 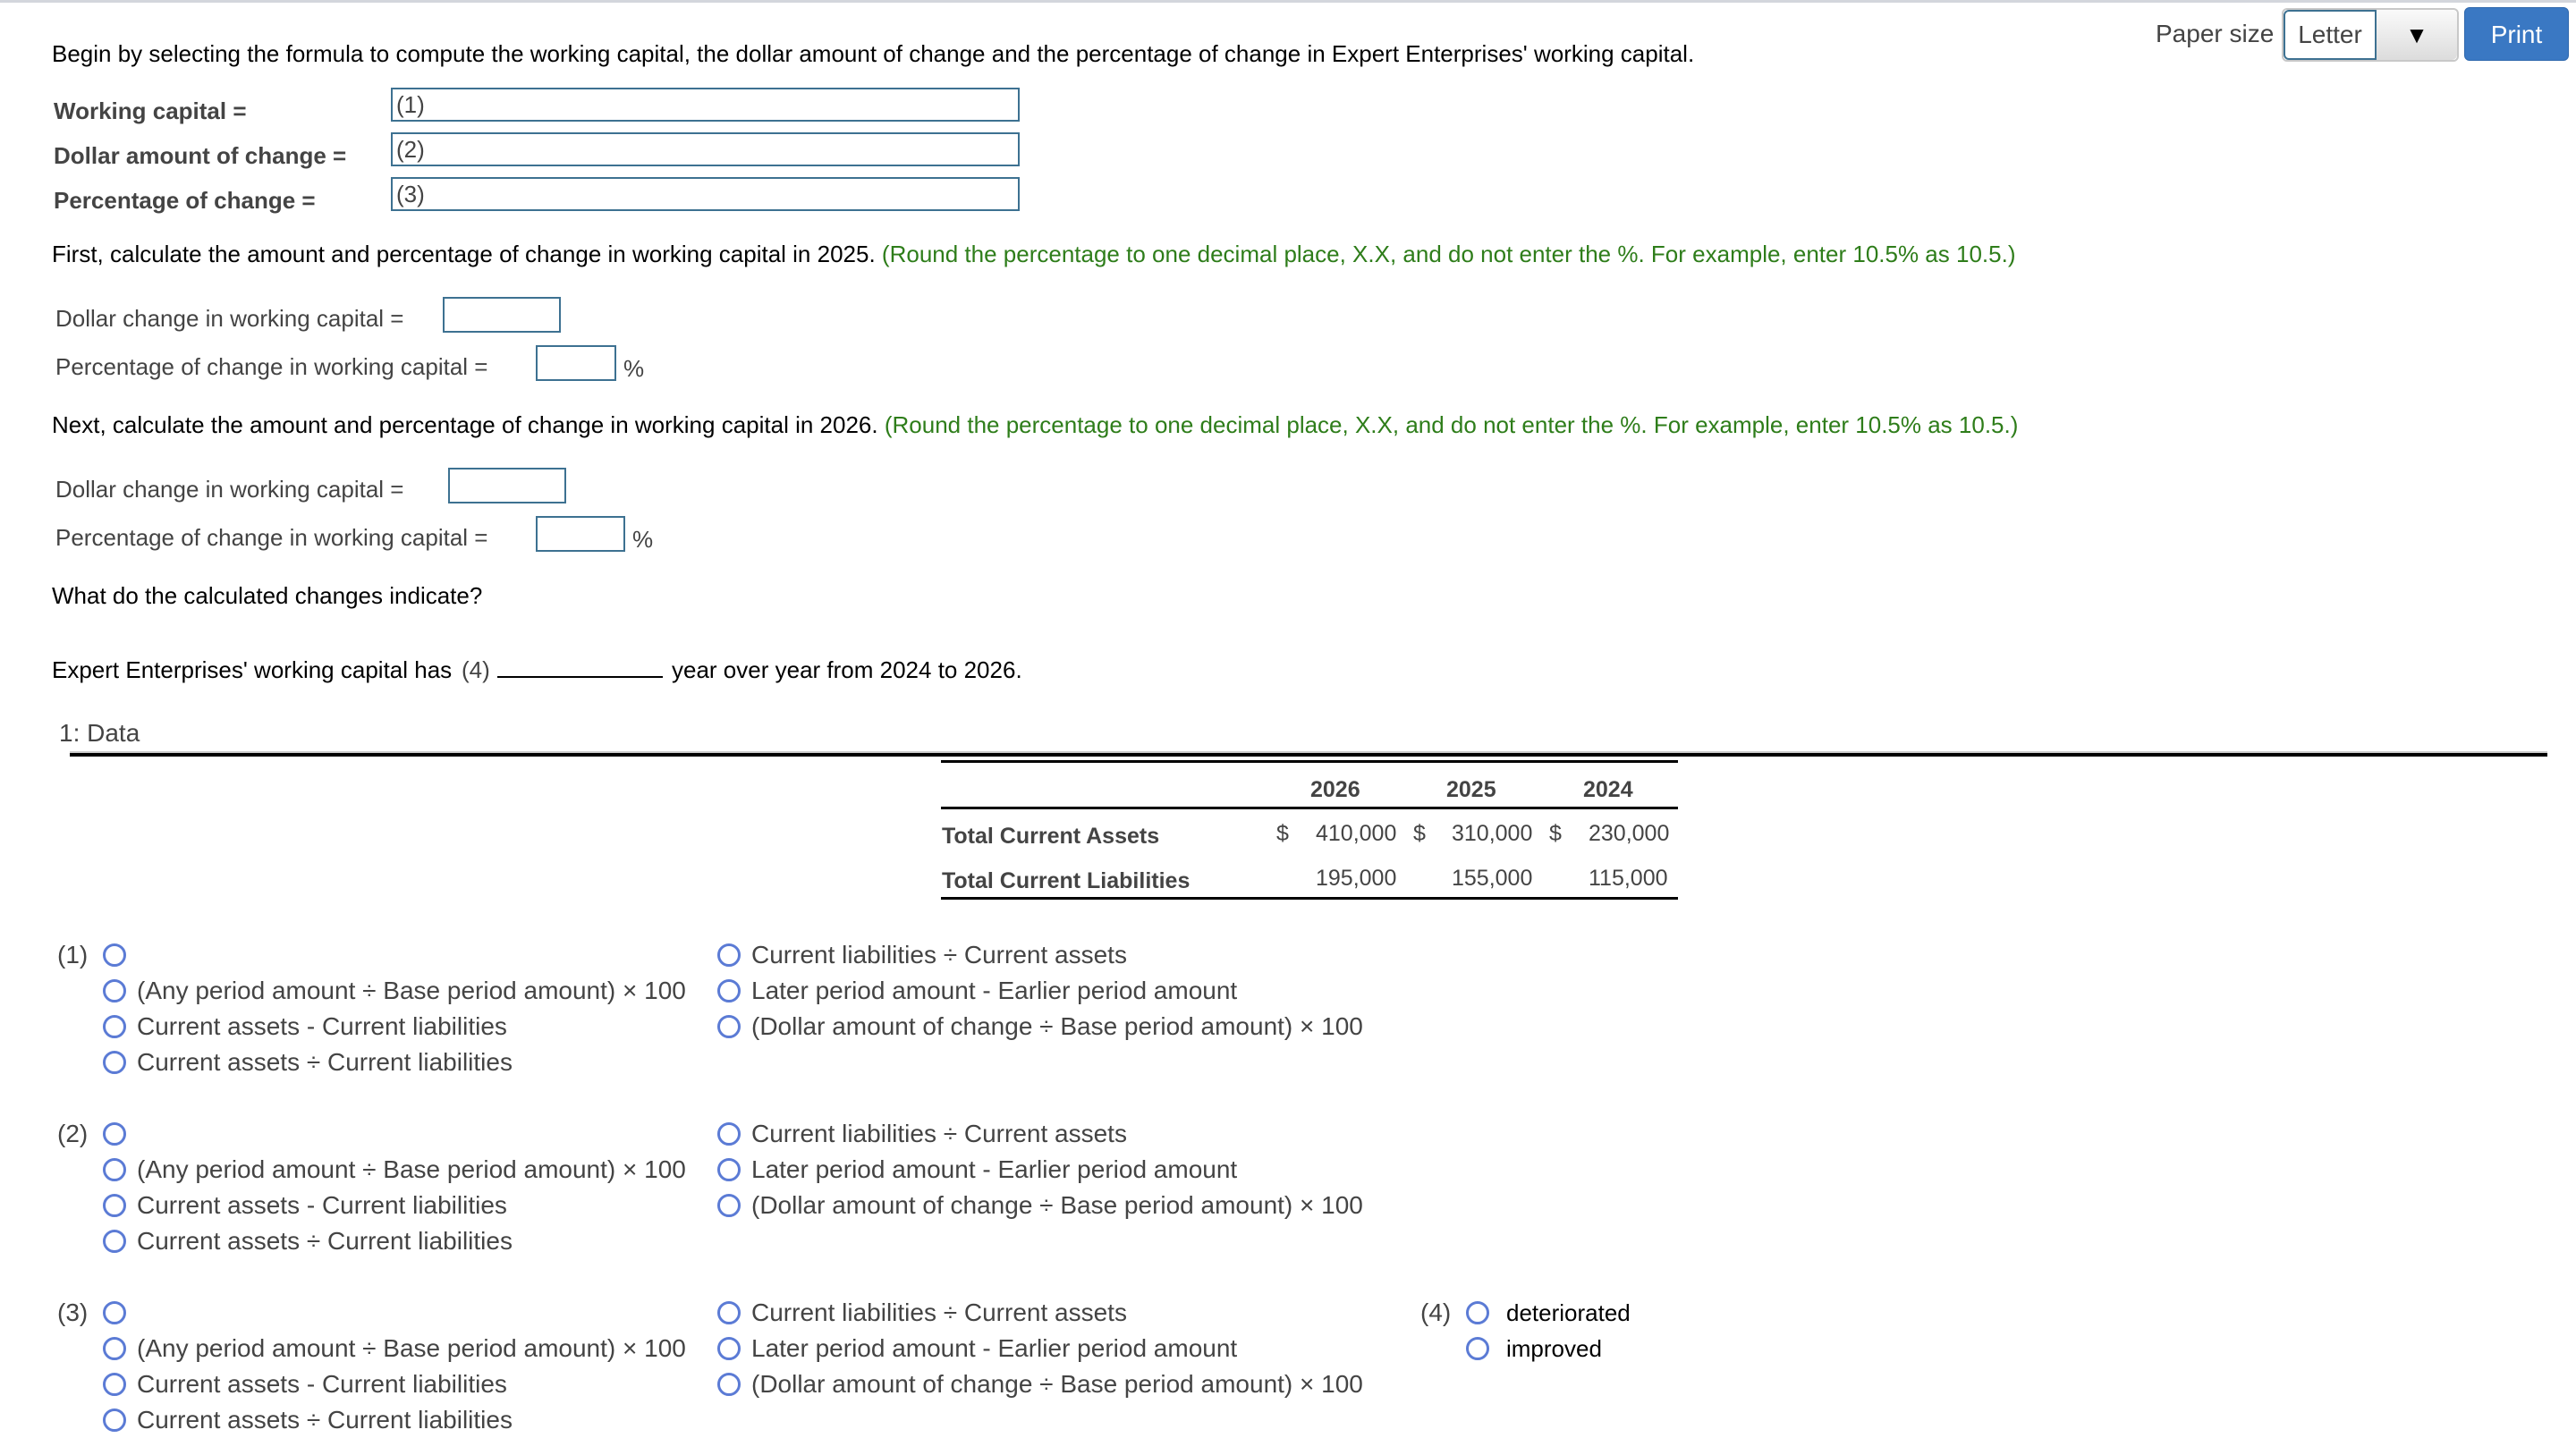 I want to click on row-label: Total Current Assets, so click(x=1051, y=836).